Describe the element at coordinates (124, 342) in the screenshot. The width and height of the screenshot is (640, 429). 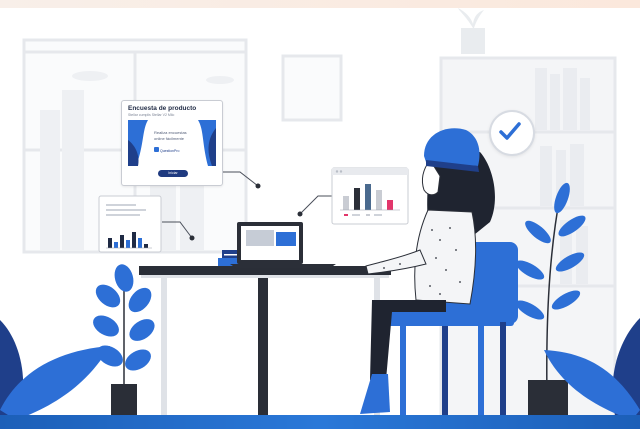
I see `leaf-plant-icon-left` at that location.